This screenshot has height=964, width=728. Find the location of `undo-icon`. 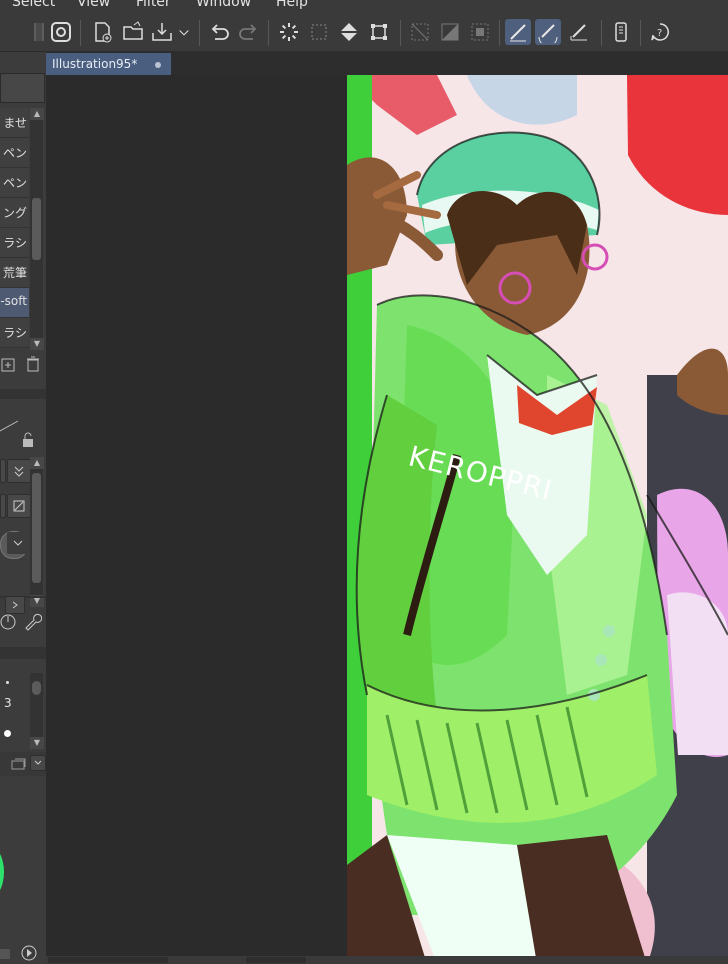

undo-icon is located at coordinates (220, 32).